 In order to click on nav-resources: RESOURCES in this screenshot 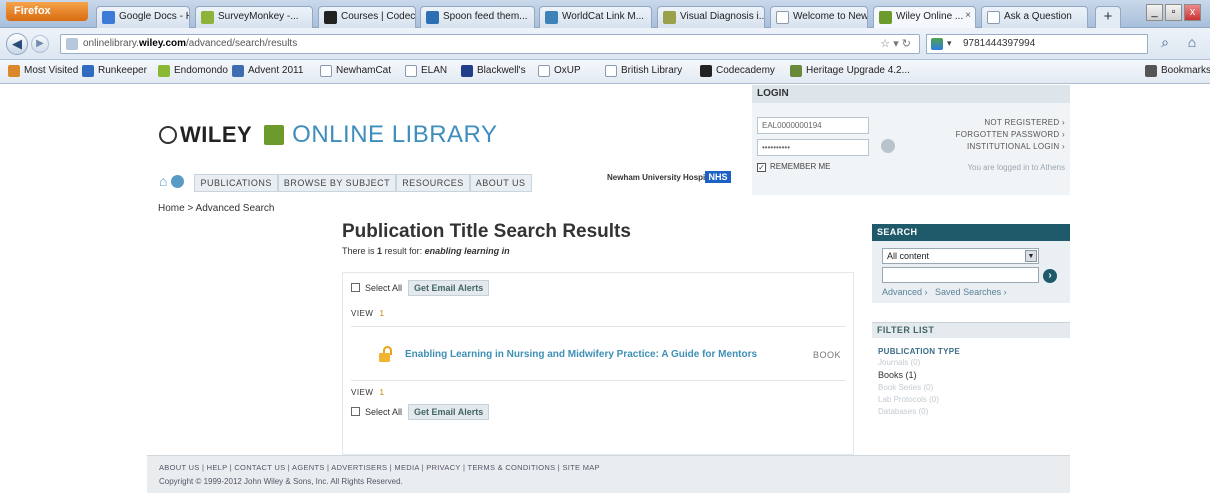, I will do `click(433, 183)`.